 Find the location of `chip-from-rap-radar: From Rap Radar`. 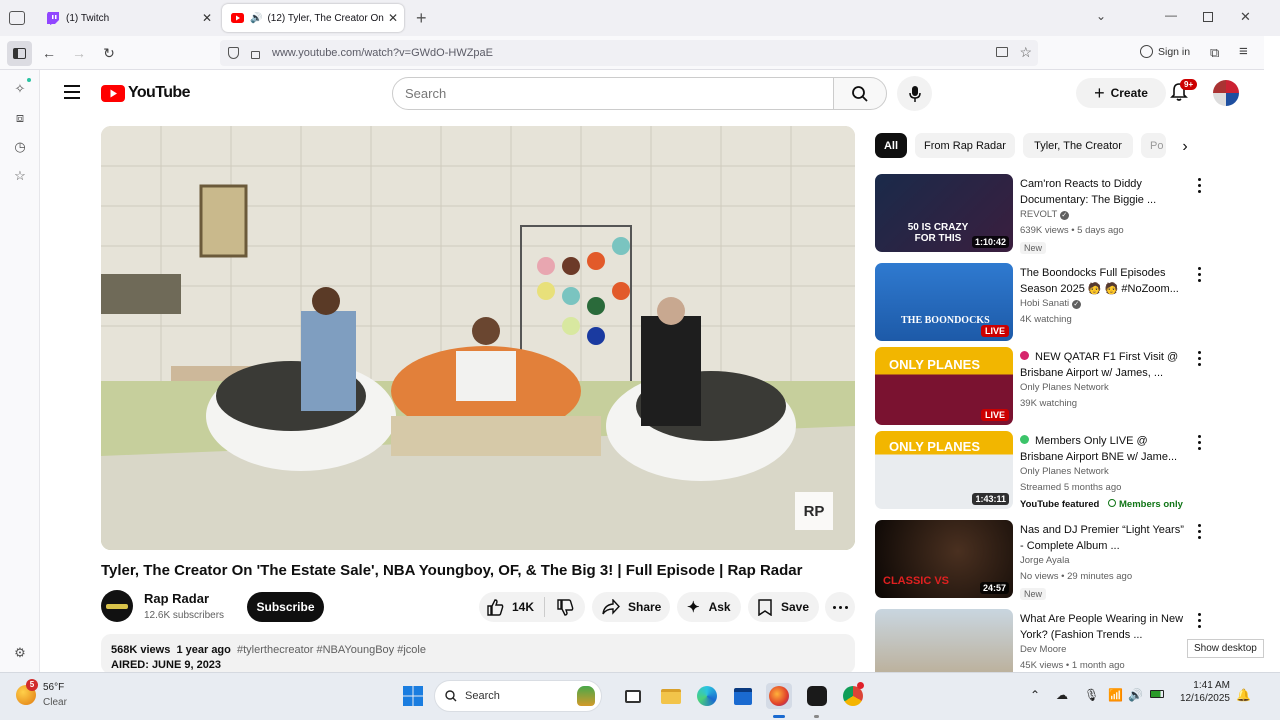

chip-from-rap-radar: From Rap Radar is located at coordinates (965, 145).